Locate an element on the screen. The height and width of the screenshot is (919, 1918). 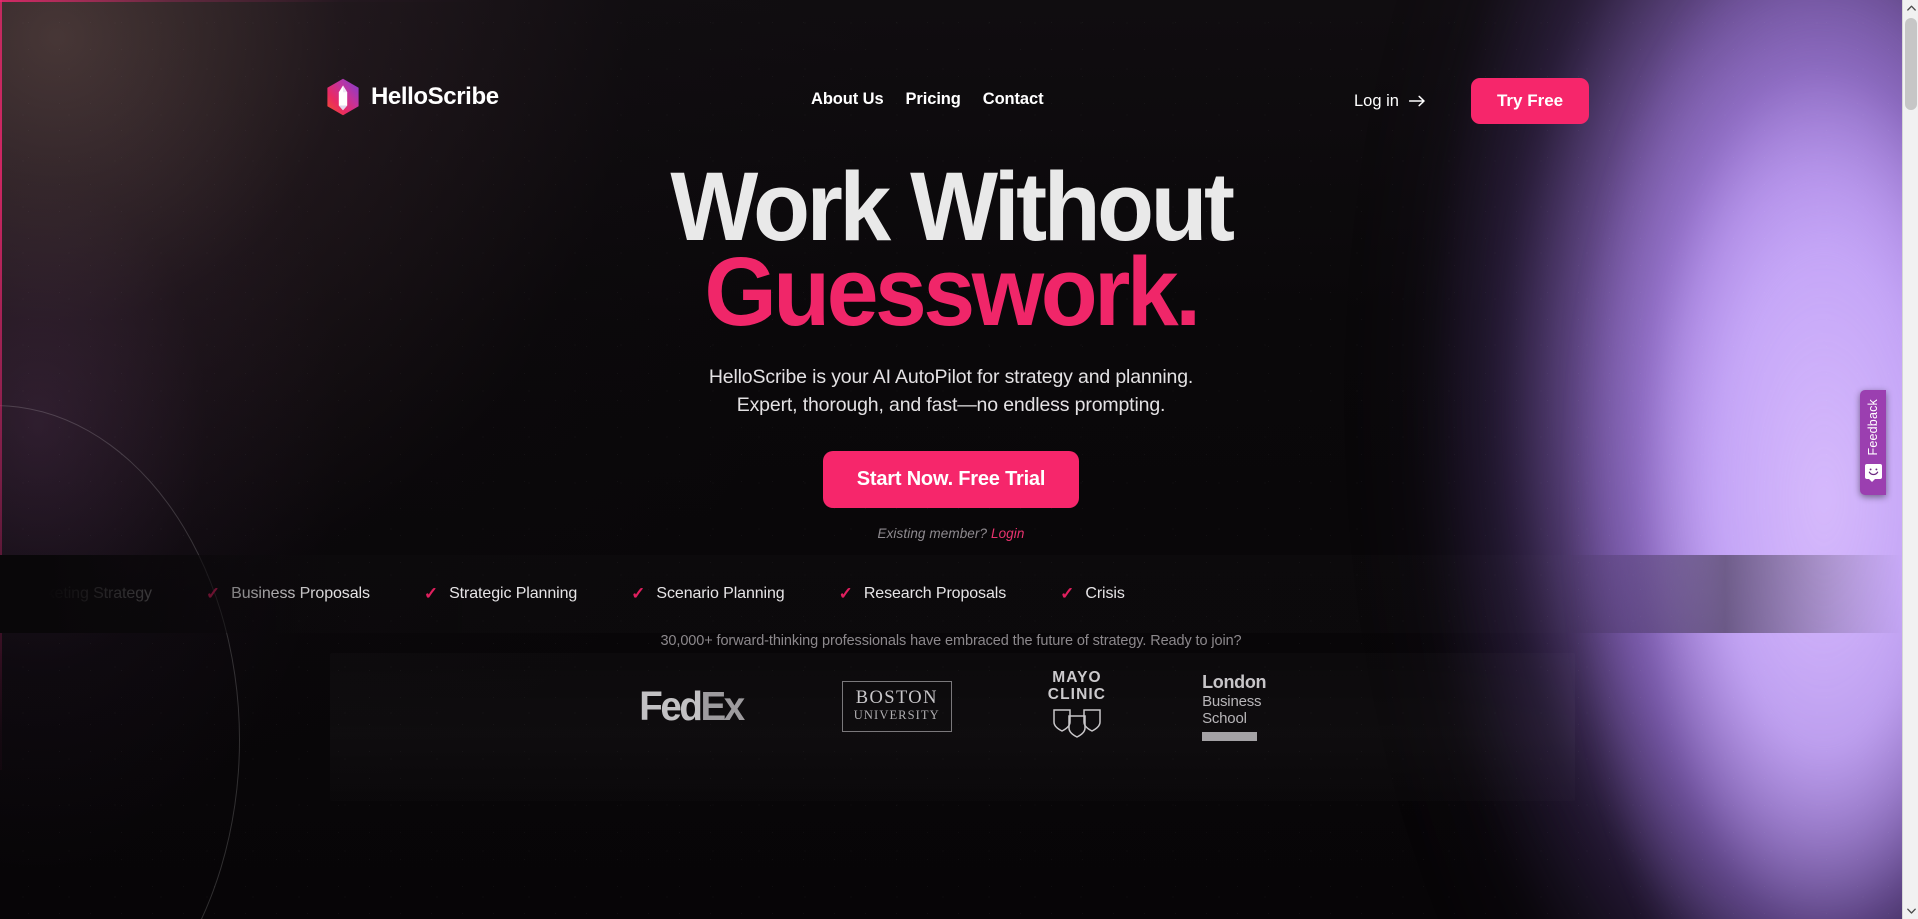
log-in-link: Log in is located at coordinates (1390, 101).